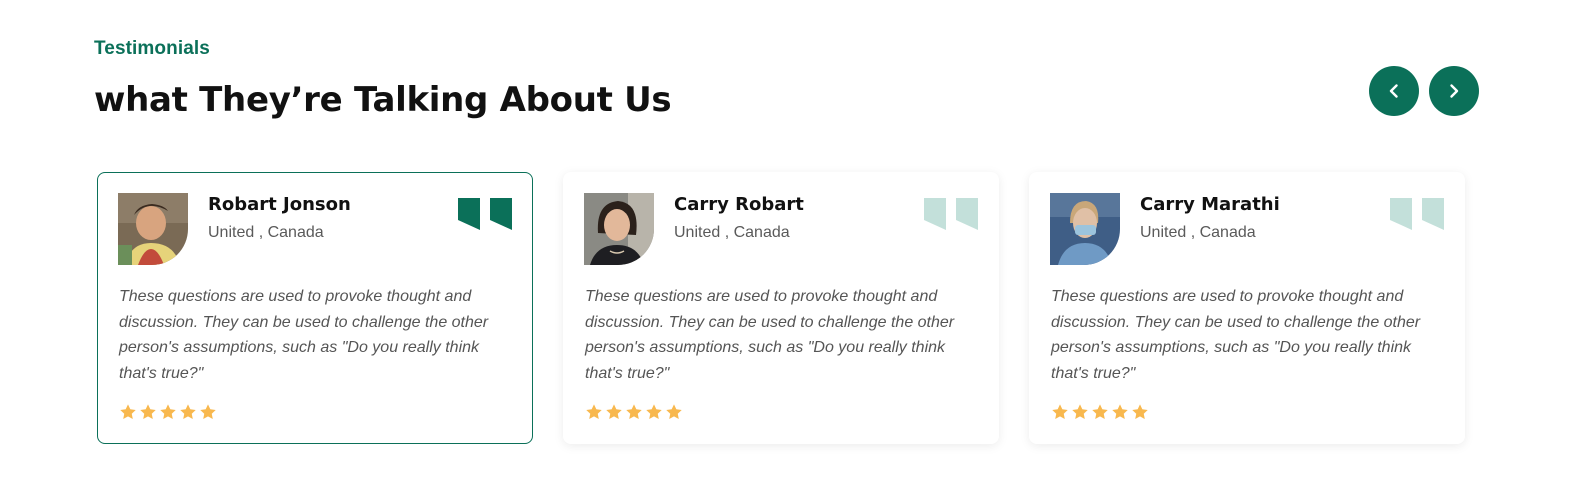 The width and height of the screenshot is (1571, 495). What do you see at coordinates (383, 100) in the screenshot?
I see `section-heading: what They’re Talking About Us` at bounding box center [383, 100].